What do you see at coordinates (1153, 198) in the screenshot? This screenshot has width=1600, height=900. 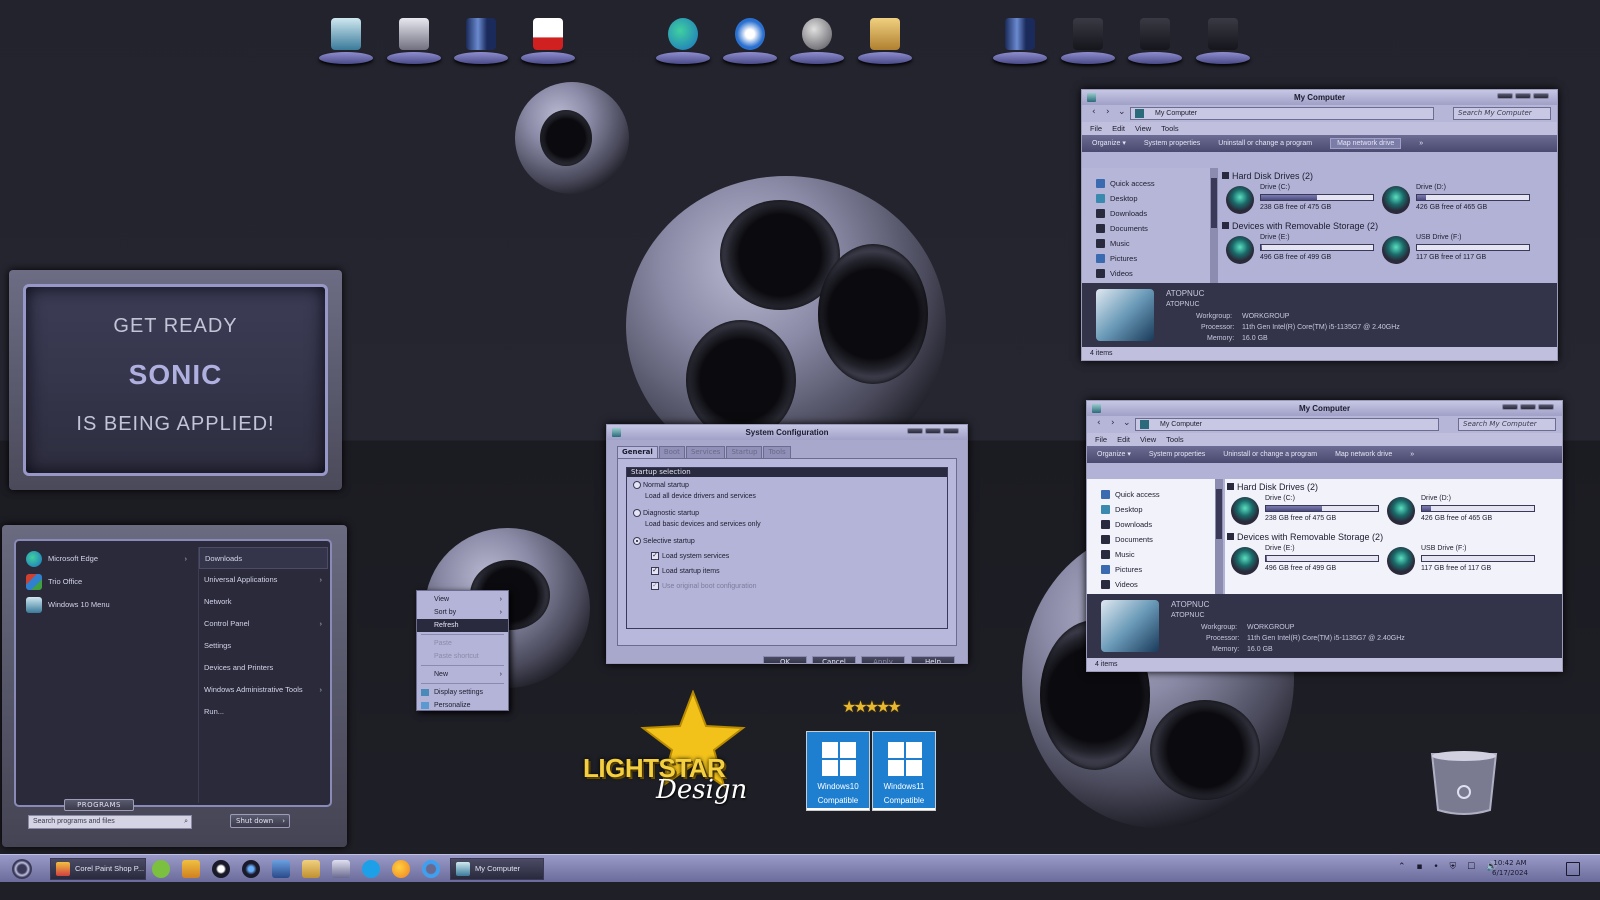 I see `nav-item-desktop: Desktop` at bounding box center [1153, 198].